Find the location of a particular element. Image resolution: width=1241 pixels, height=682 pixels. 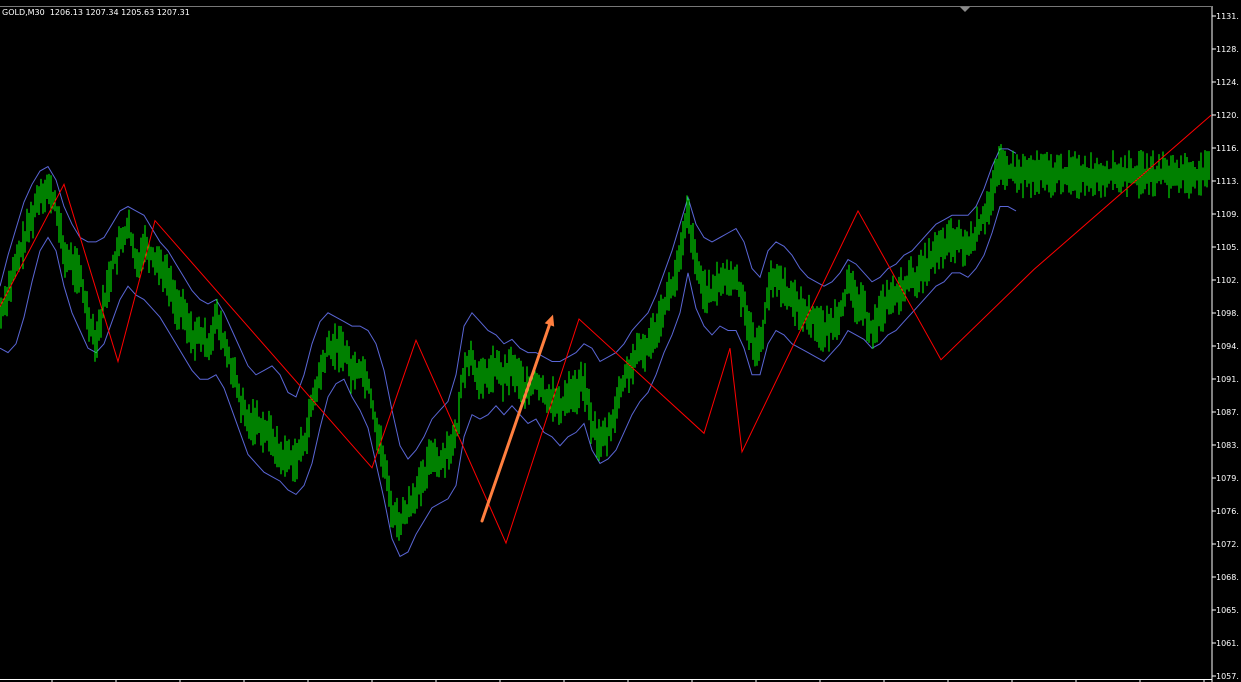

ohlc-values: 1206.13 1207.34 1205.63 1207.31 is located at coordinates (119, 12).